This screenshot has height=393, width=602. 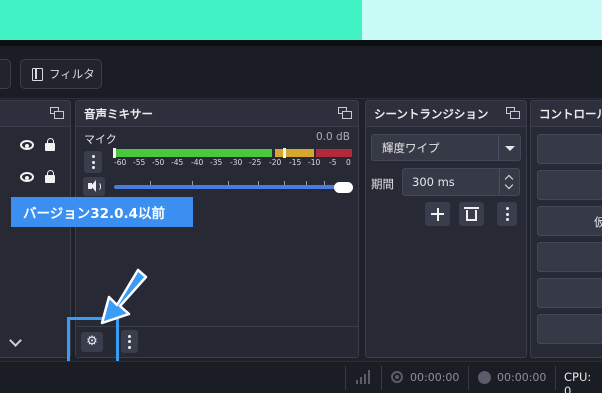 I want to click on scale-label: -10, so click(x=314, y=162).